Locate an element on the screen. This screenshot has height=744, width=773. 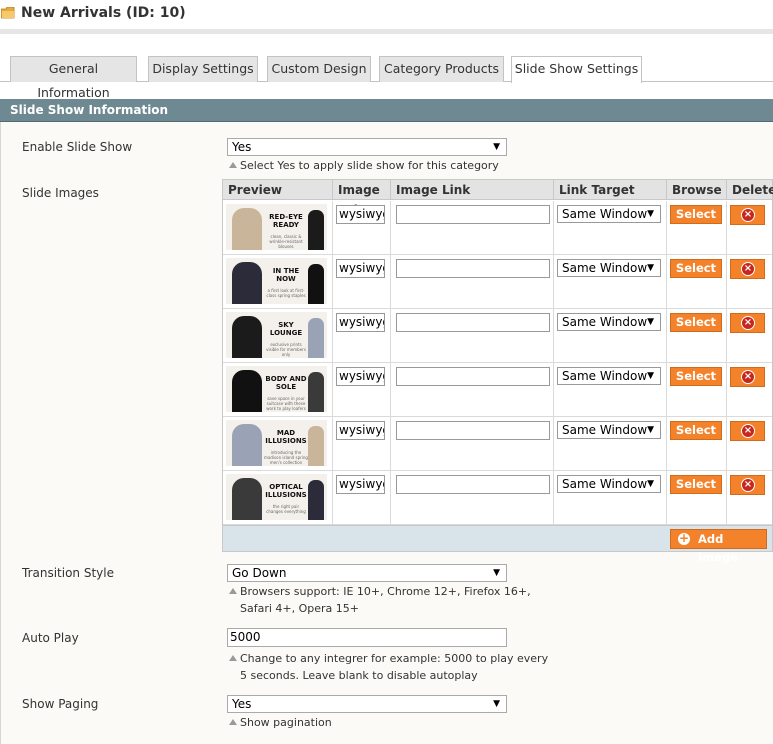
auto-play-label: Auto Play is located at coordinates (50, 638).